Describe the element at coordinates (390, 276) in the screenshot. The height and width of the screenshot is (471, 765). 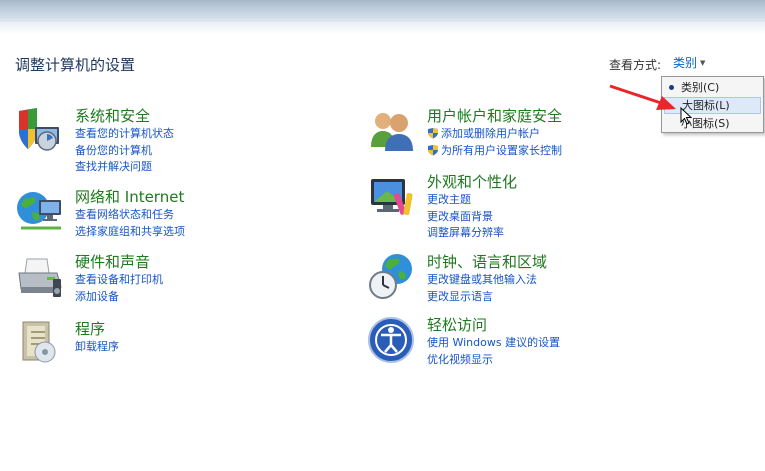
I see `clock-globe-icon` at that location.